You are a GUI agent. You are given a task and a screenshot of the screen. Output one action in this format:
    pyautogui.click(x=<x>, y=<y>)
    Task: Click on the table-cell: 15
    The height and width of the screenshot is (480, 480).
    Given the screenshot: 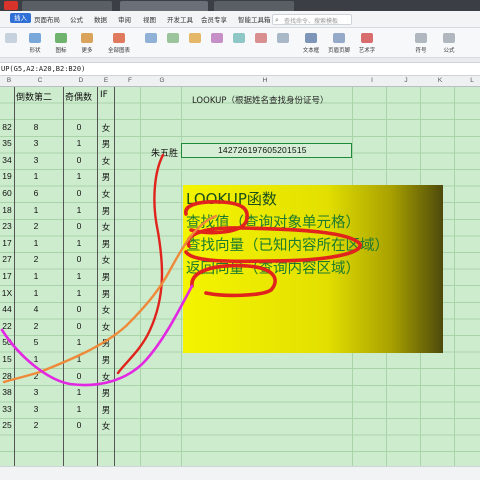 What is the action you would take?
    pyautogui.click(x=7, y=359)
    